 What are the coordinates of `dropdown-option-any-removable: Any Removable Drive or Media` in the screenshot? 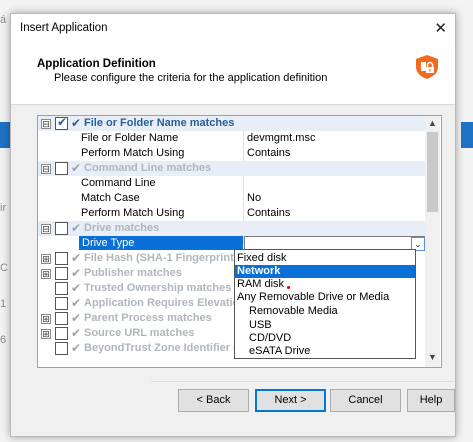 It's located at (325, 297).